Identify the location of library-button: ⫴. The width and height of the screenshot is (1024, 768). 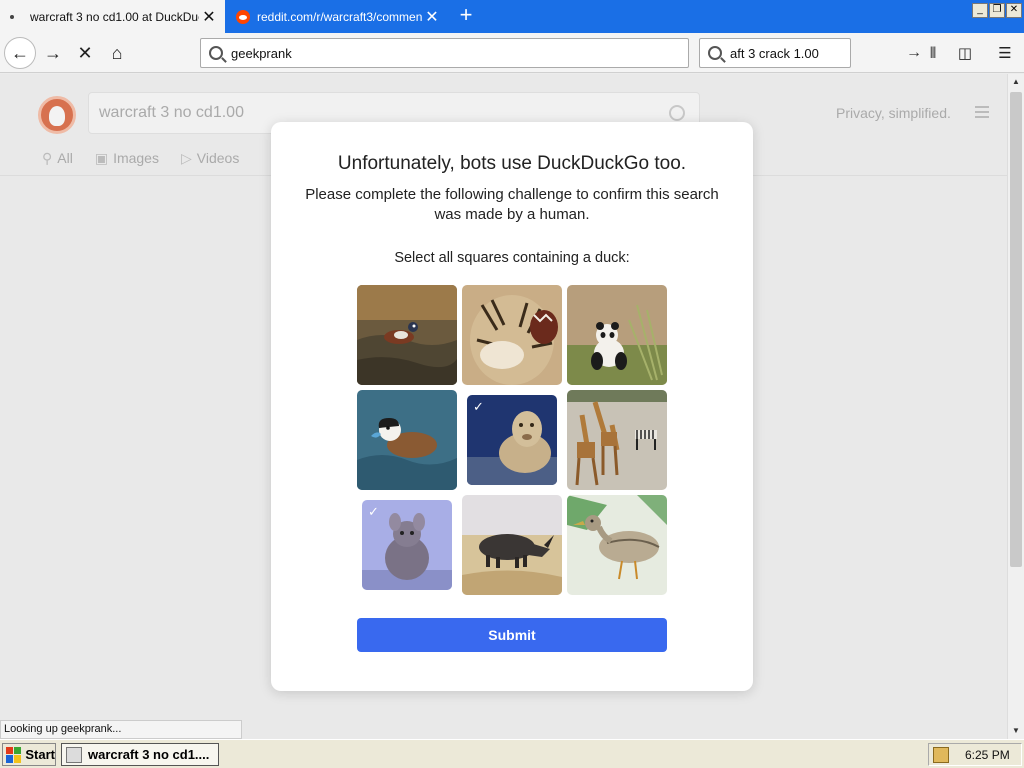
(933, 53).